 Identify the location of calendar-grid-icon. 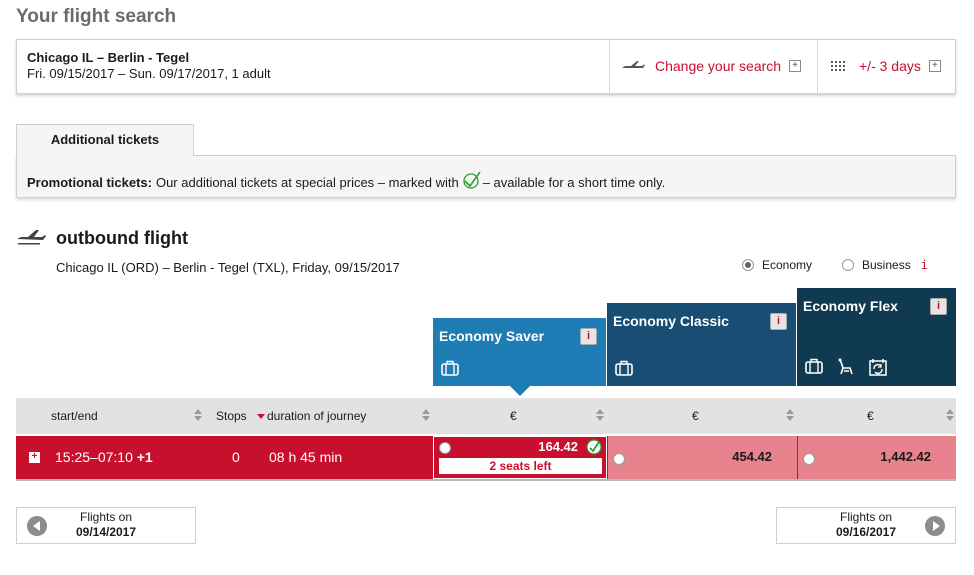
(838, 66).